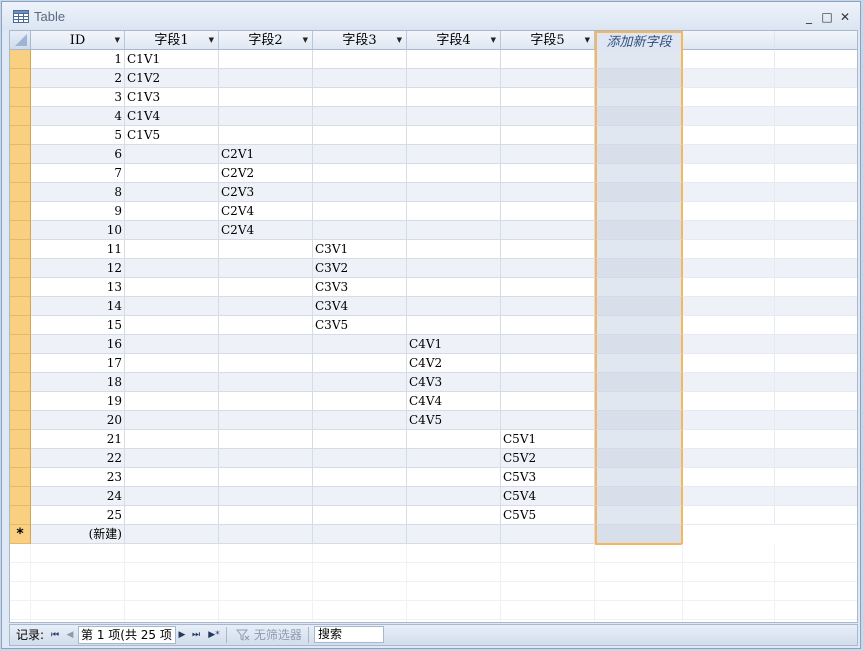  I want to click on field-cell: C3V2, so click(360, 268).